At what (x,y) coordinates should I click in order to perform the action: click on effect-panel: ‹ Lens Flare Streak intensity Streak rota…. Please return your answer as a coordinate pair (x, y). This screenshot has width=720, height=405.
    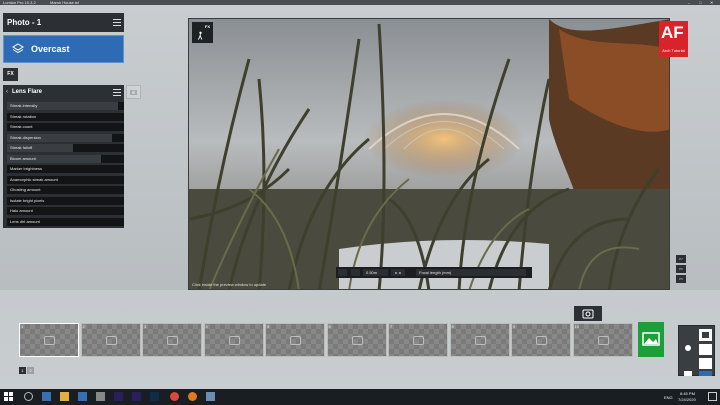
    Looking at the image, I should click on (63, 156).